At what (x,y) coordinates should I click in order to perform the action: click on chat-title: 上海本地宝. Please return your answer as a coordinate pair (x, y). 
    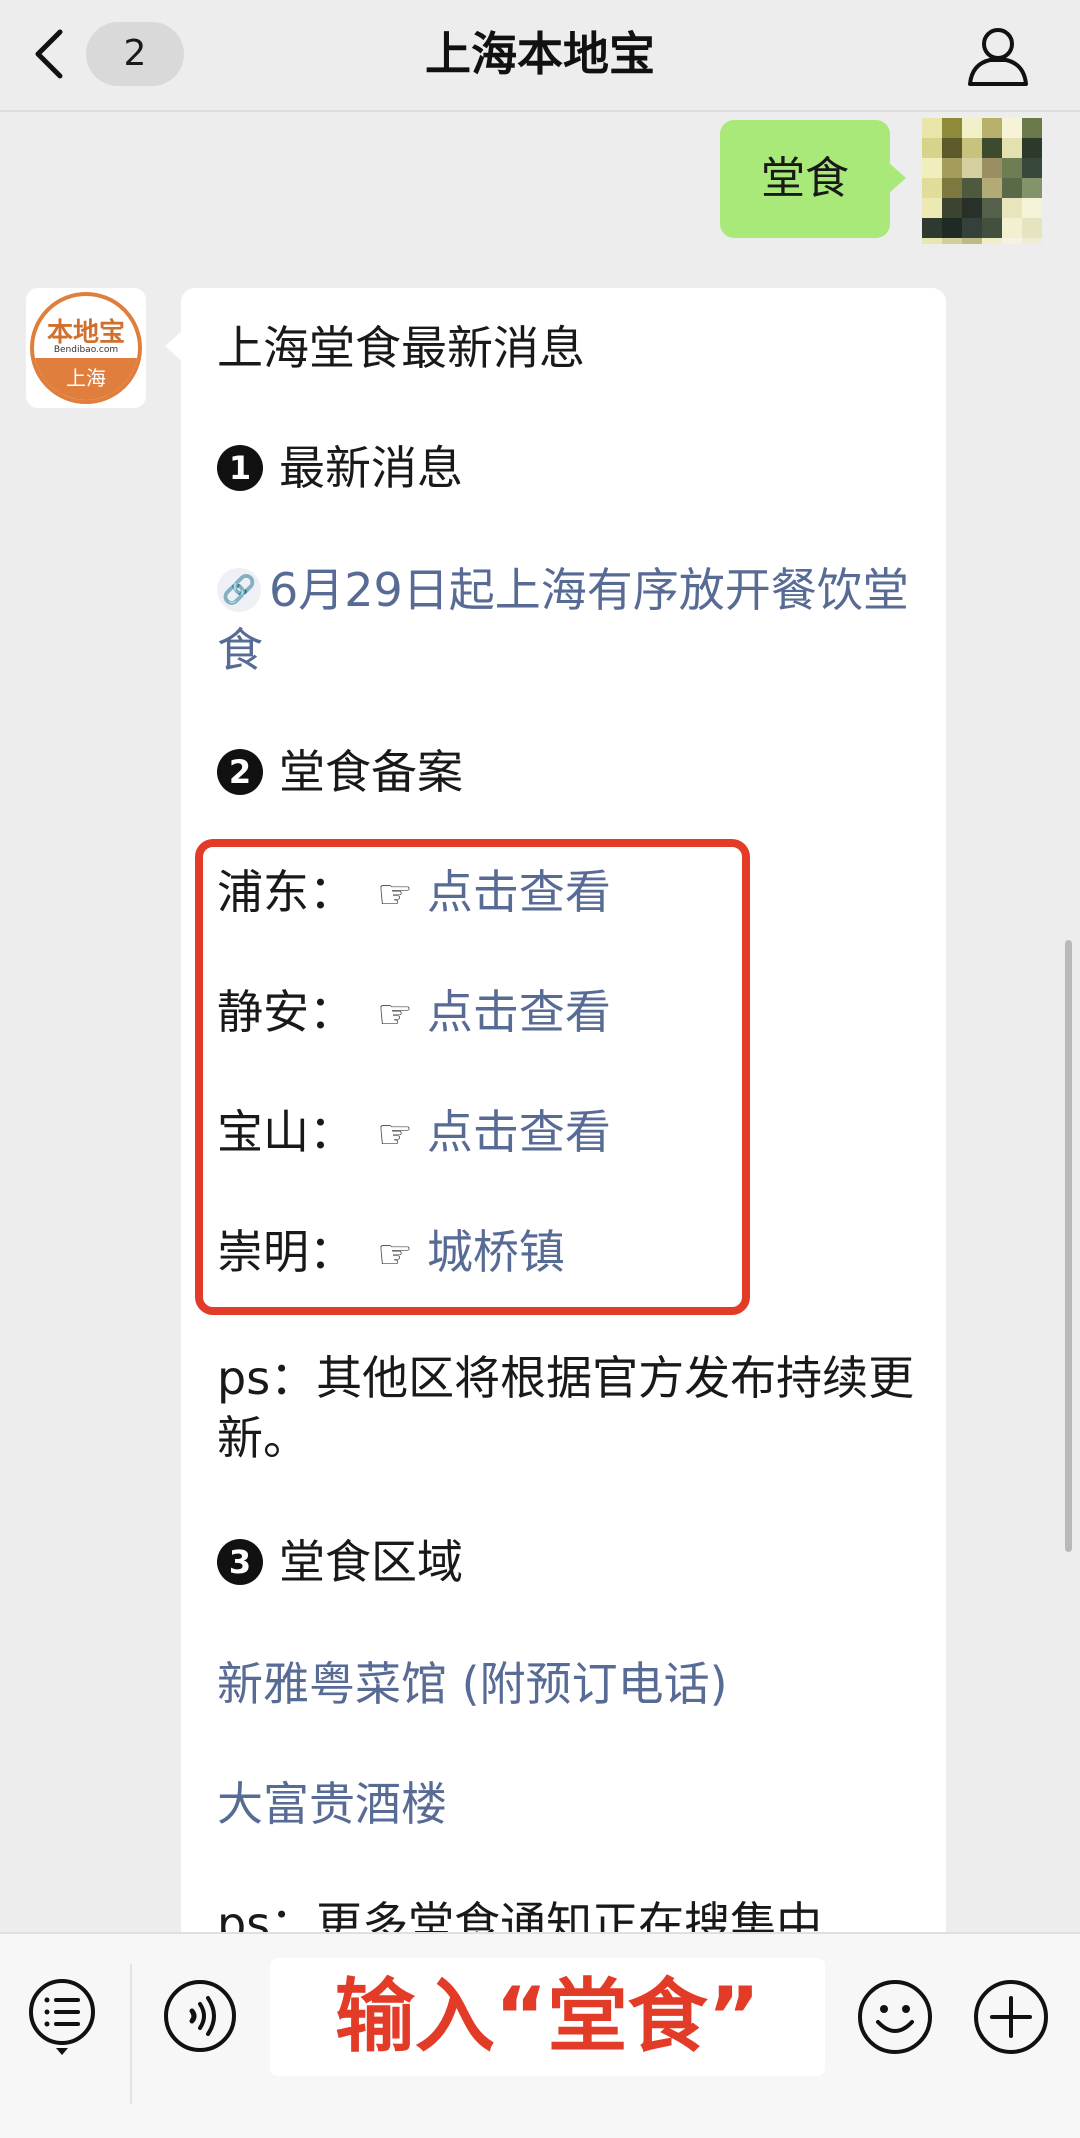
    Looking at the image, I should click on (540, 54).